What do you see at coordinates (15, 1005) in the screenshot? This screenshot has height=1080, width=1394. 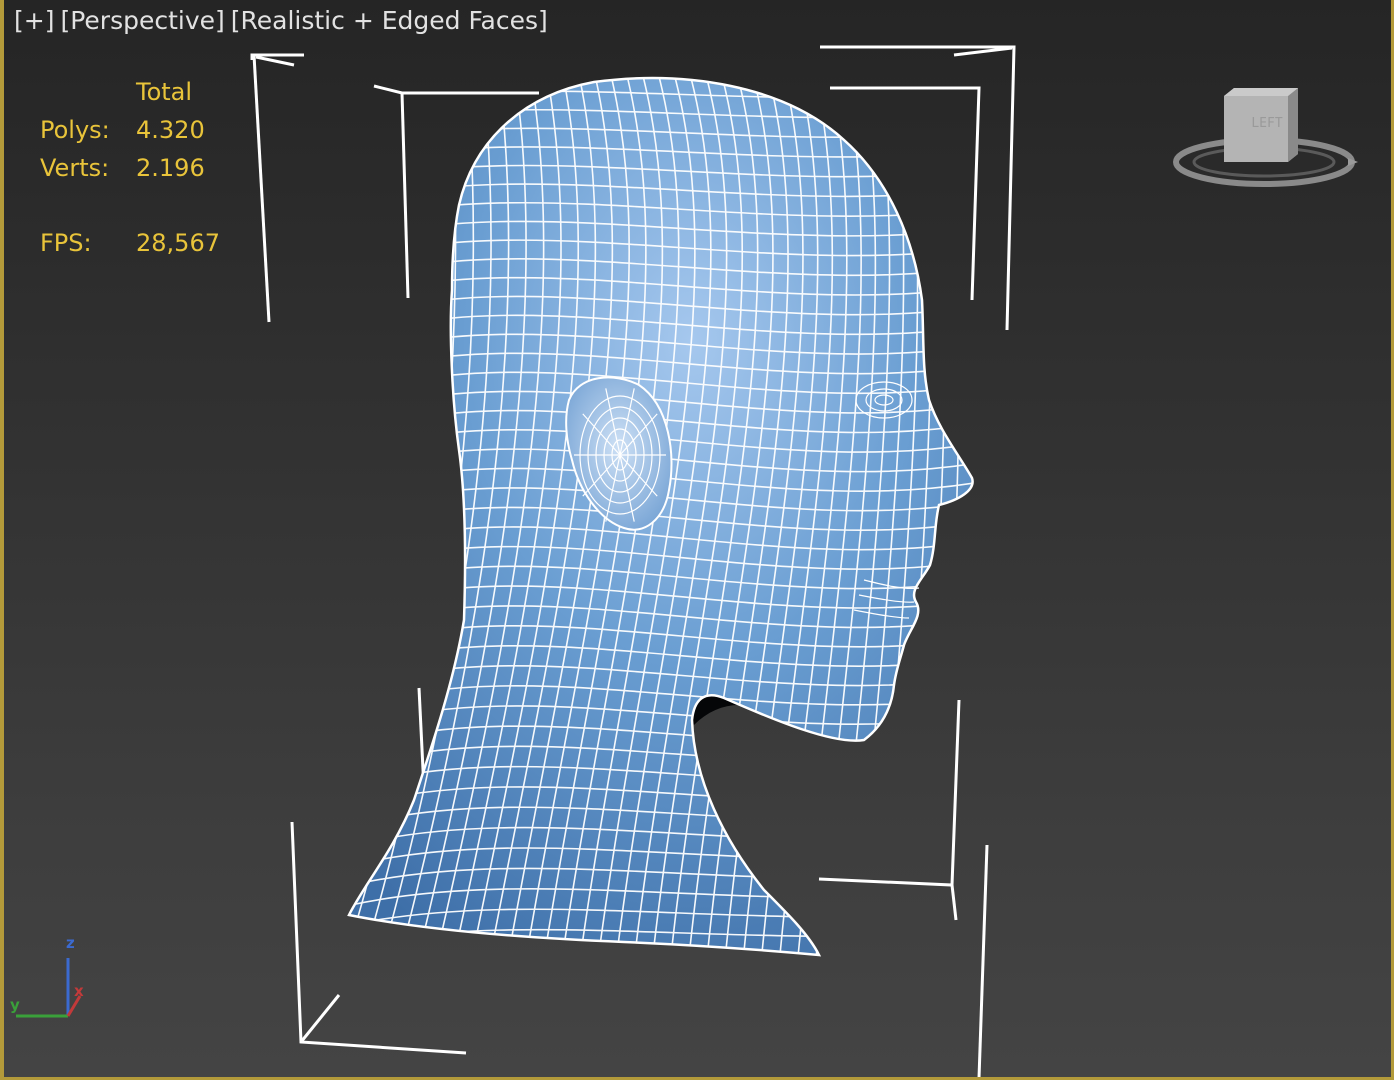 I see `y-axis-label: y` at bounding box center [15, 1005].